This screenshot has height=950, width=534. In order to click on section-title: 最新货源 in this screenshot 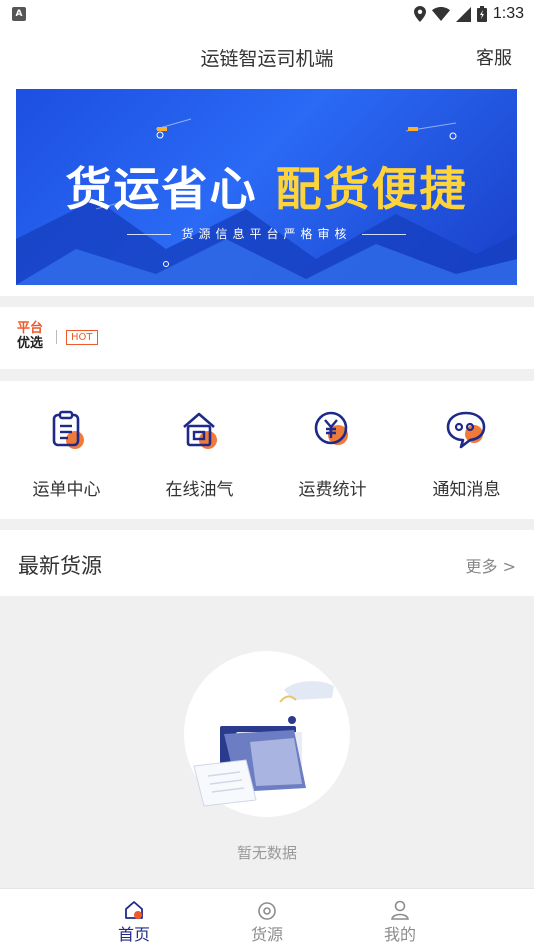, I will do `click(60, 566)`.